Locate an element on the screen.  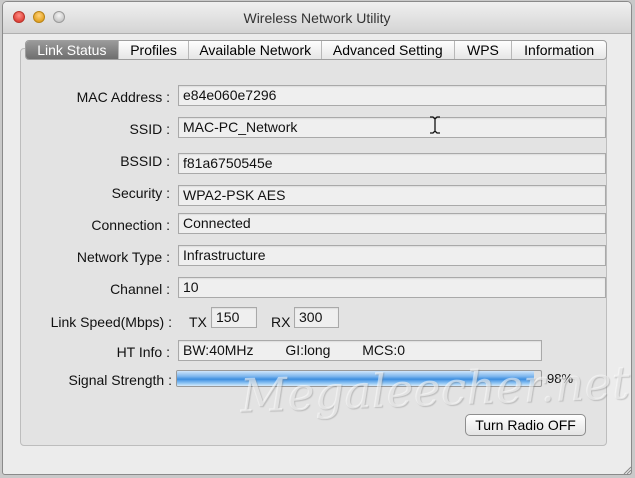
ht-info-field: BW:40MHz GI:long MCS:0 is located at coordinates (360, 350).